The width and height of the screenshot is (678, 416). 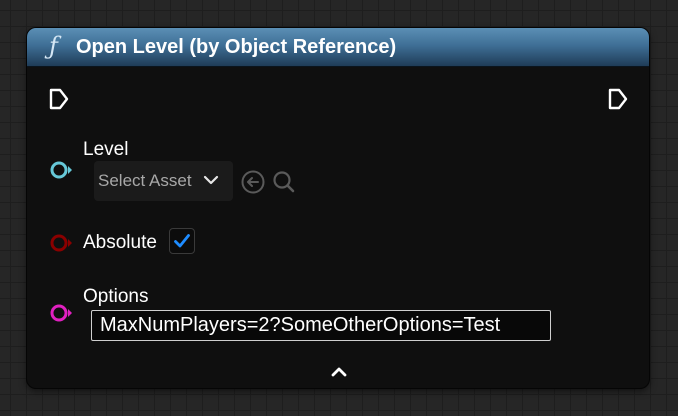 I want to click on options-text-input, so click(x=321, y=325).